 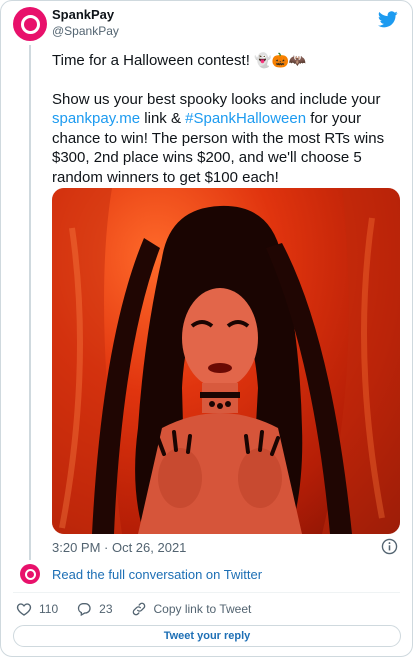 I want to click on tweet-your-reply-button: Tweet your reply, so click(x=207, y=636).